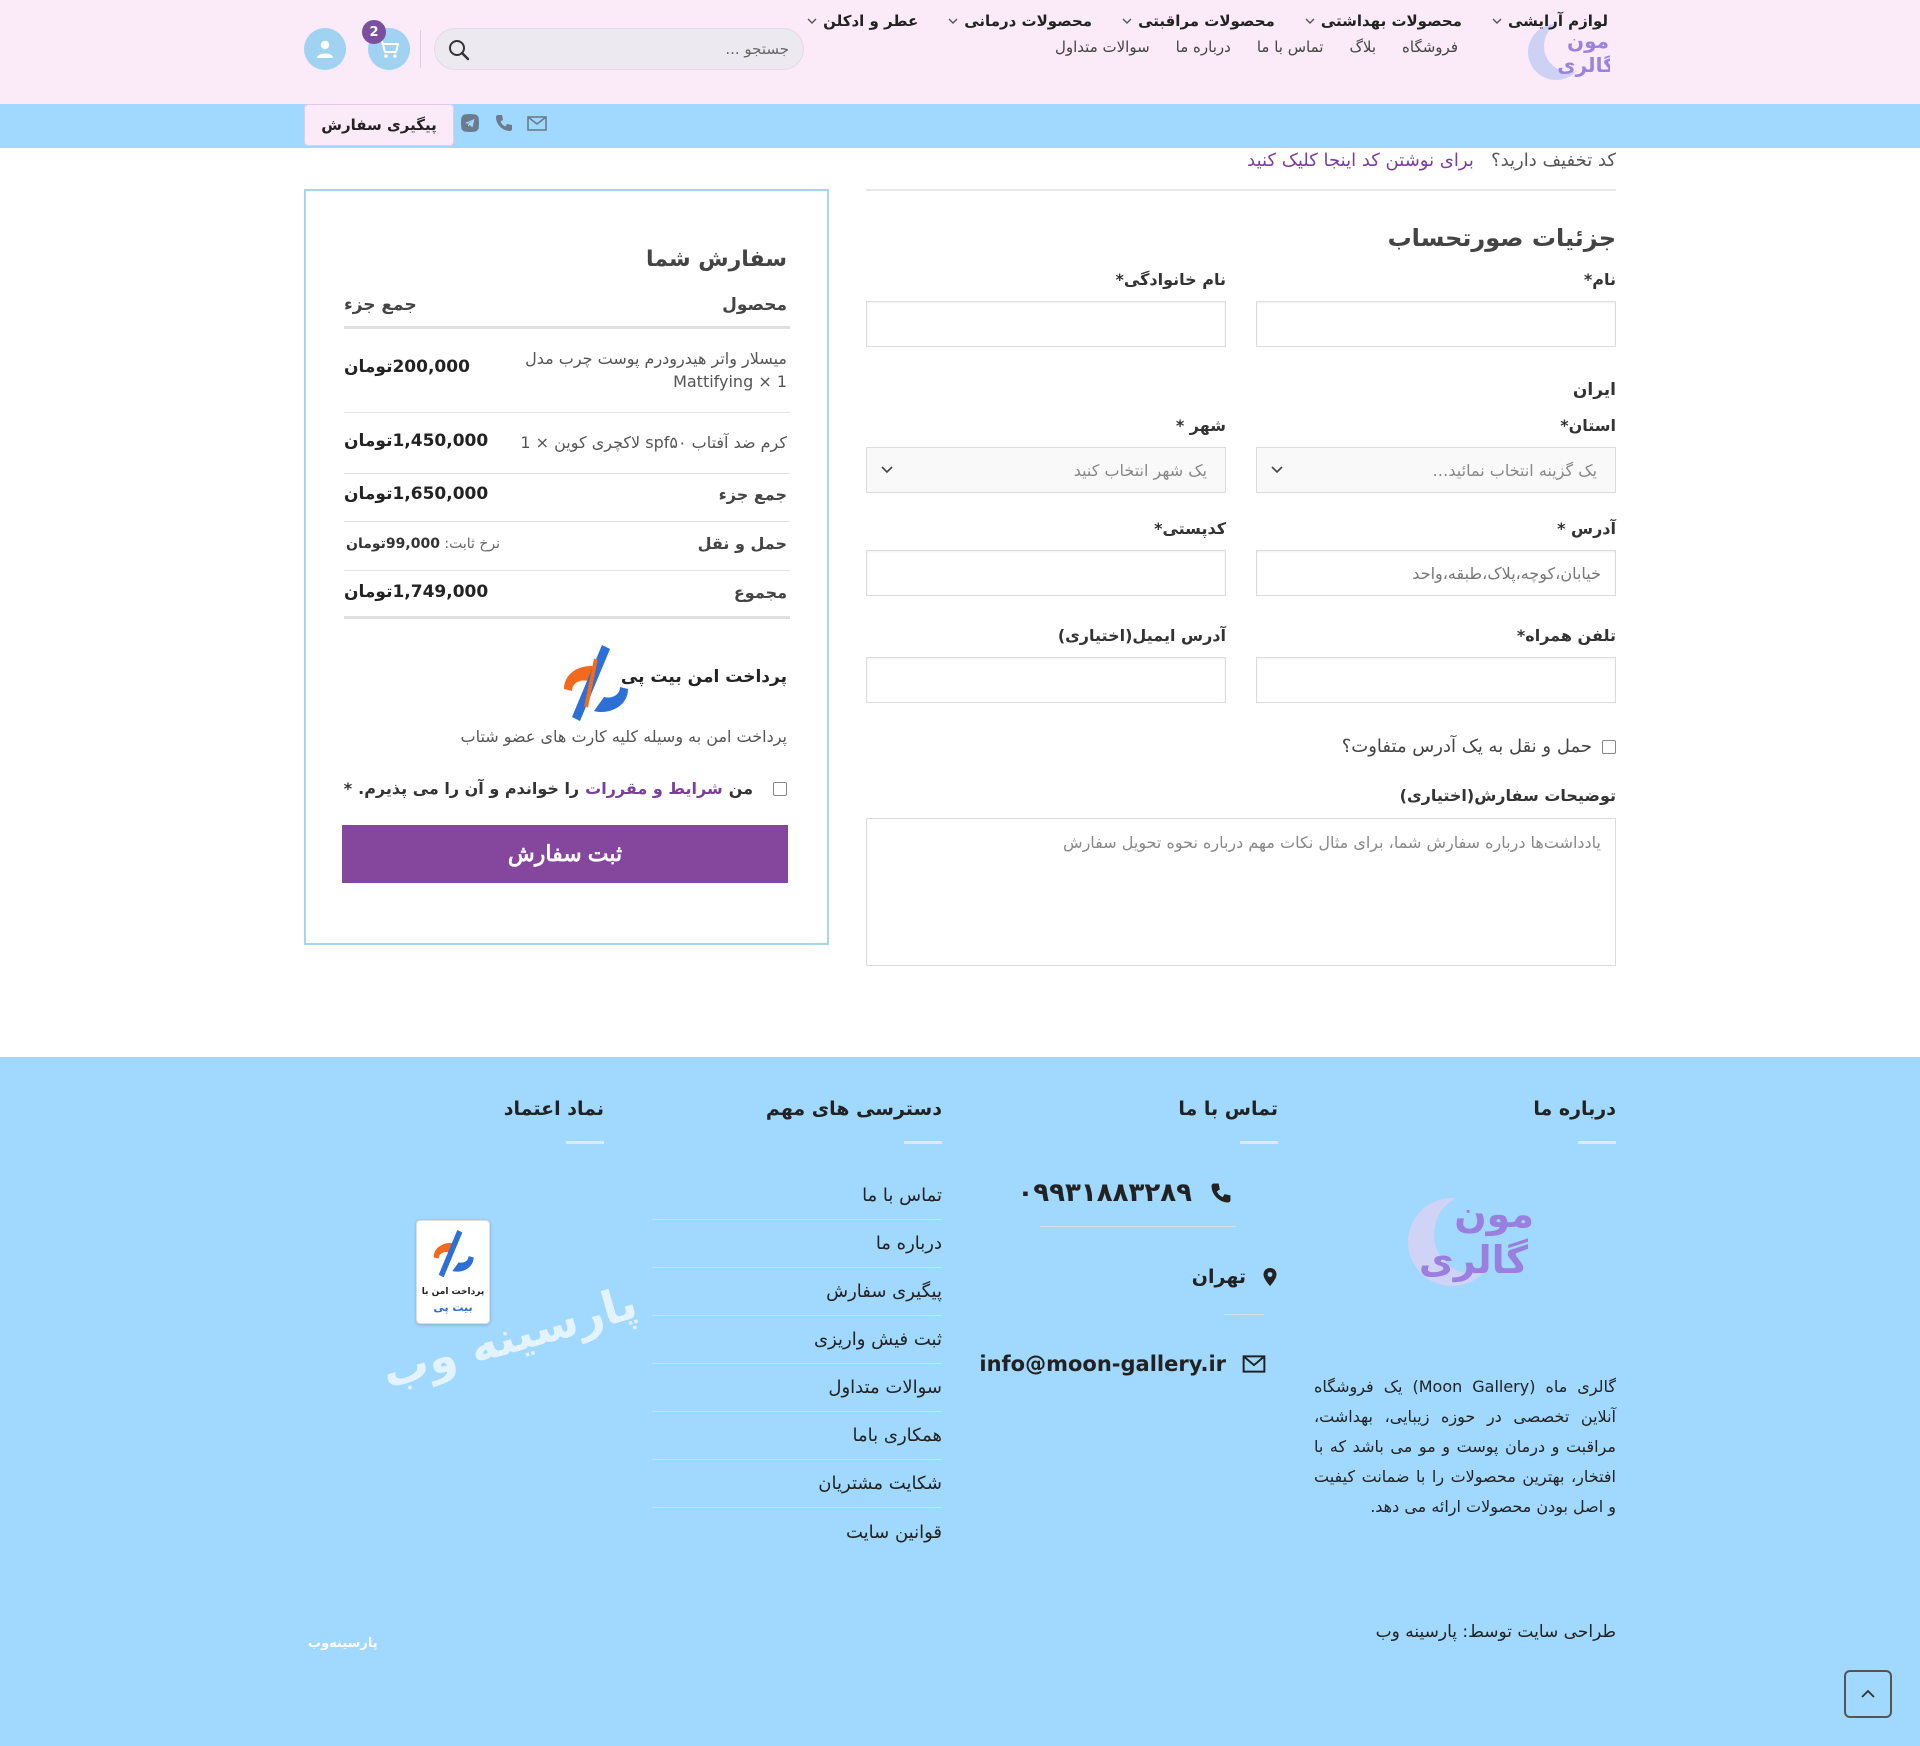 This screenshot has height=1746, width=1920. Describe the element at coordinates (1436, 573) in the screenshot. I see `address-field` at that location.